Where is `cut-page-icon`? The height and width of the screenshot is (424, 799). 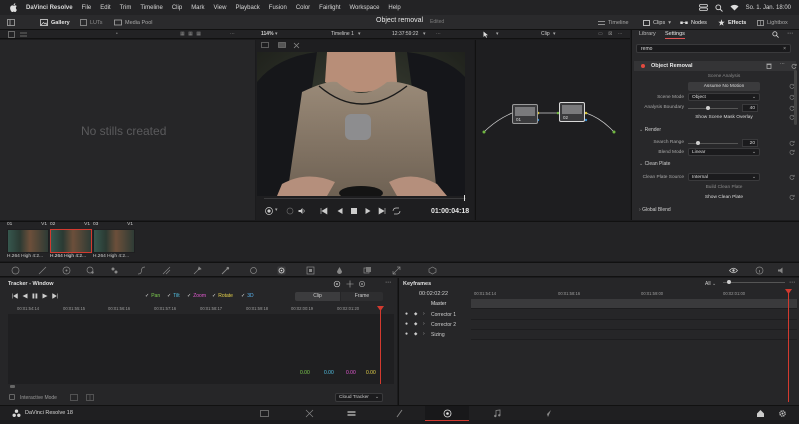
cut-page-icon is located at coordinates (309, 413).